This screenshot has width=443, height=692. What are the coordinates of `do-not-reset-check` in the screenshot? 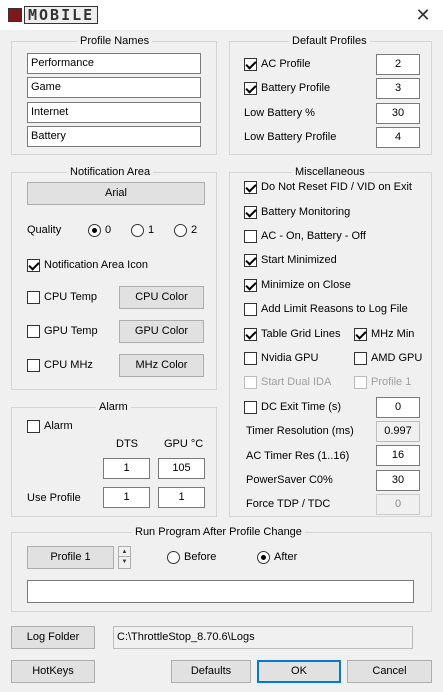 It's located at (250, 187).